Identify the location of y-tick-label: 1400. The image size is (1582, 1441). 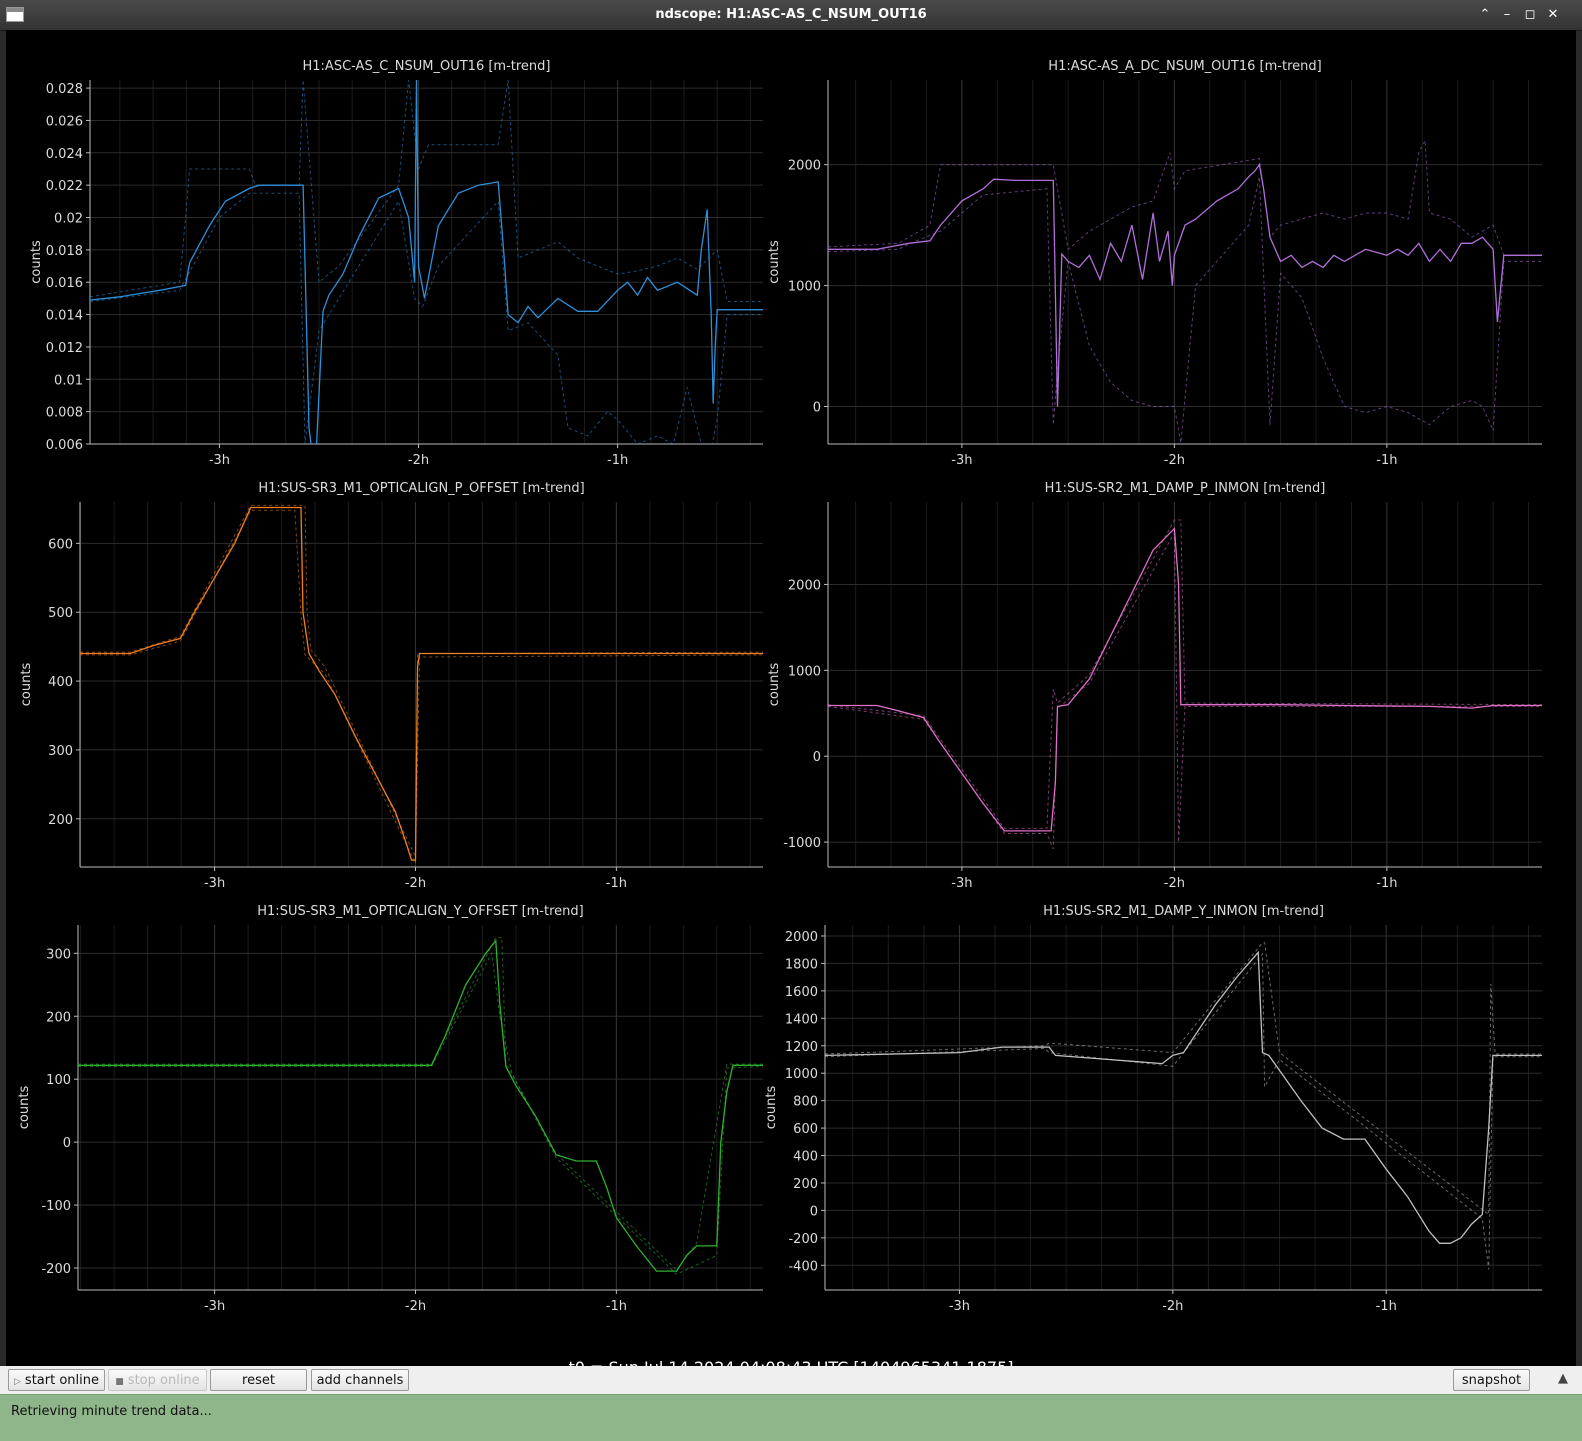
(801, 1019).